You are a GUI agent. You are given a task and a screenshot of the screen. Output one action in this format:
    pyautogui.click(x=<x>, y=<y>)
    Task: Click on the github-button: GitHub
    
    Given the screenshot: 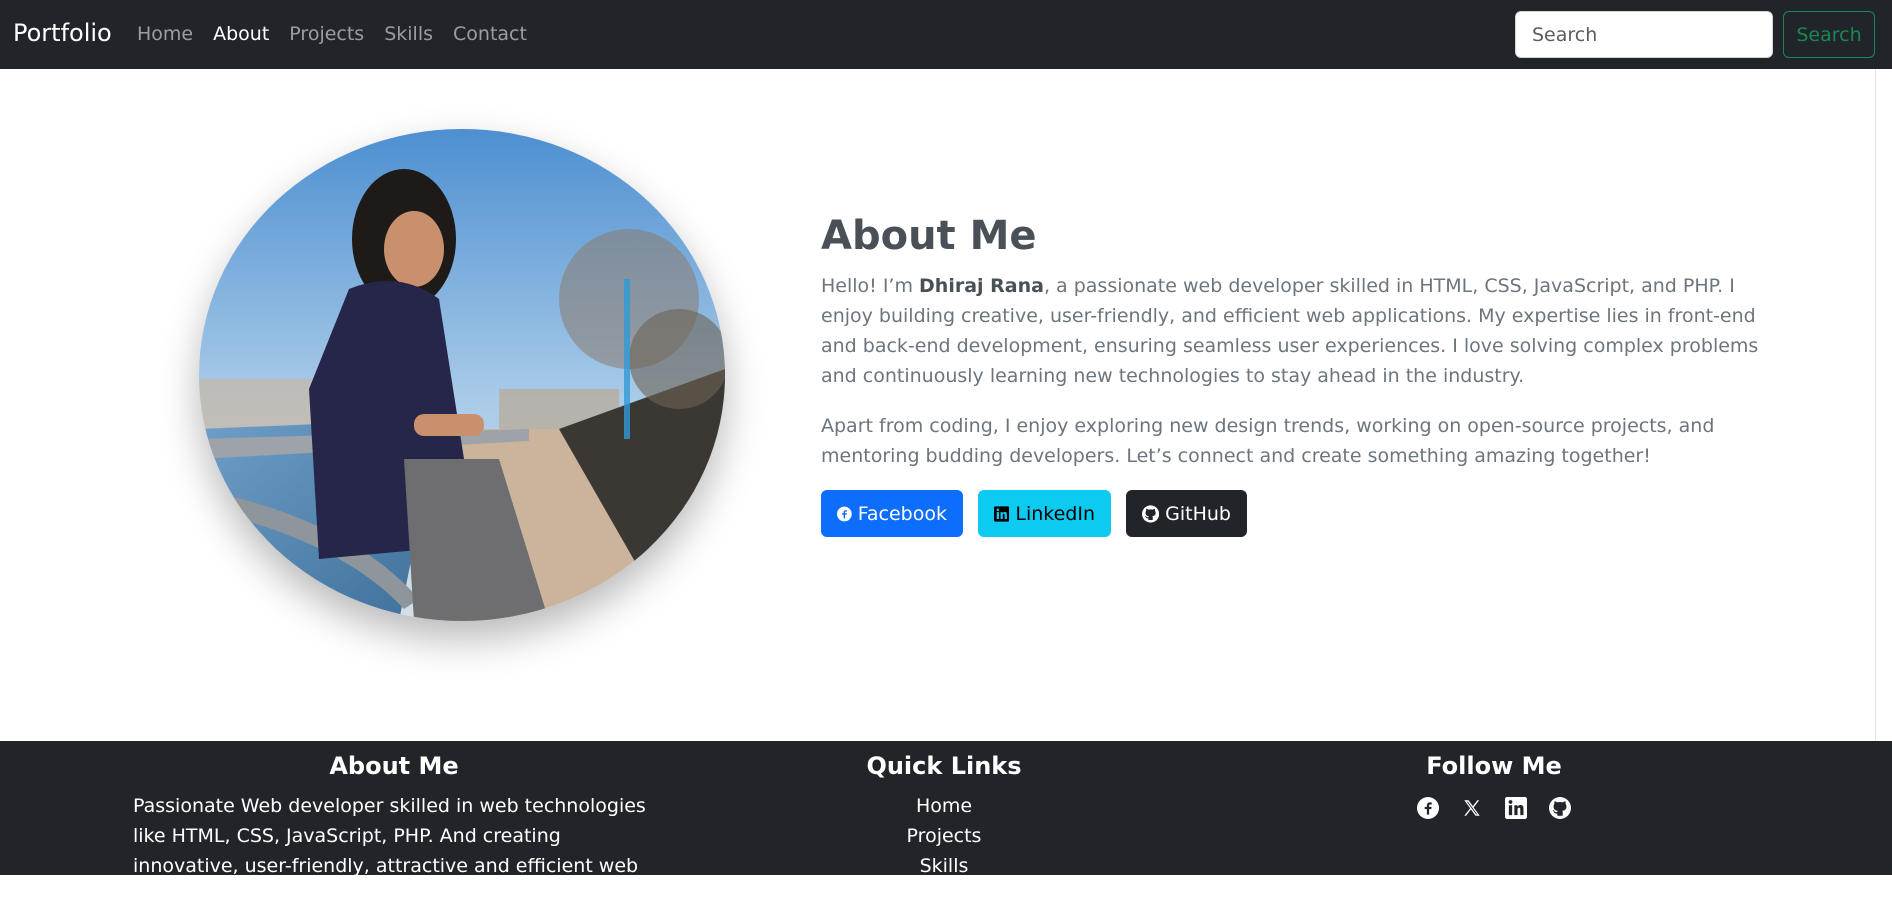 What is the action you would take?
    pyautogui.click(x=1186, y=513)
    